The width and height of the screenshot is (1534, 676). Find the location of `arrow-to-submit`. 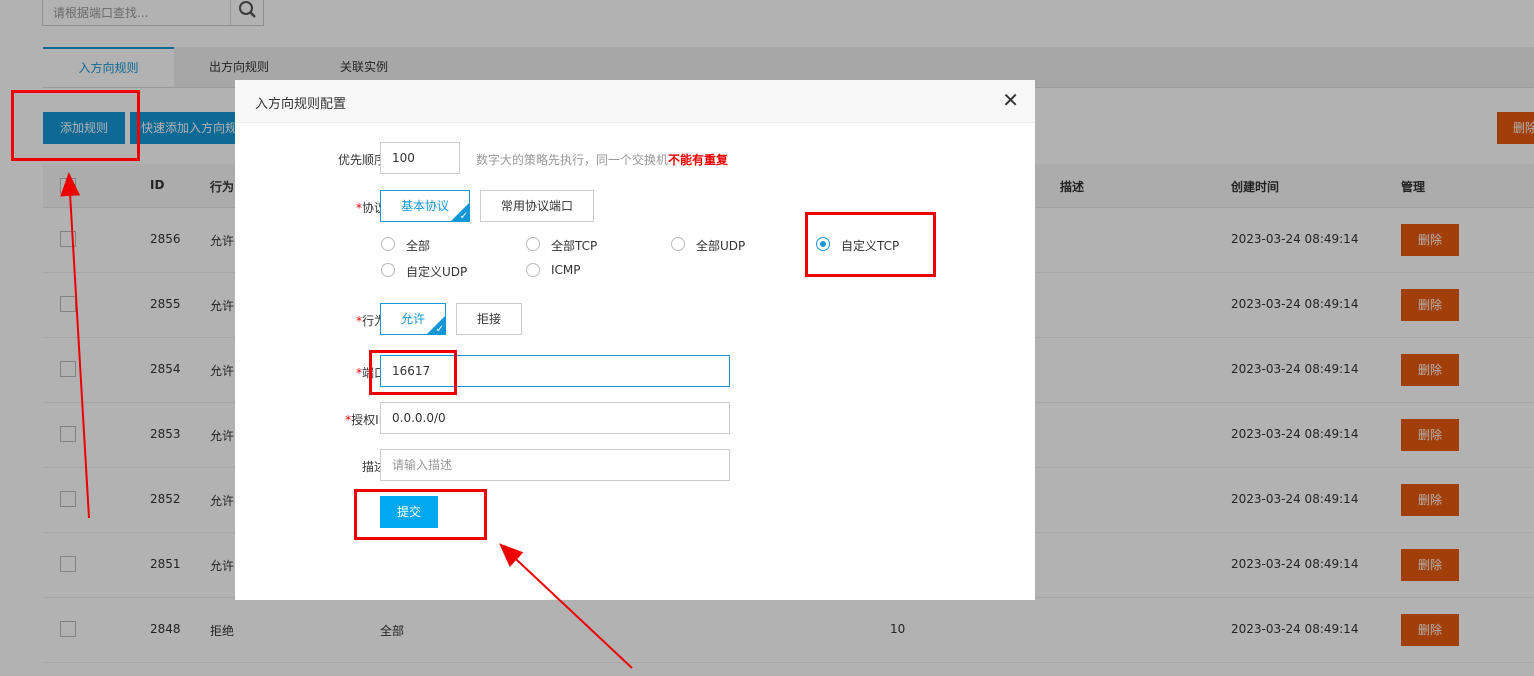

arrow-to-submit is located at coordinates (566, 606).